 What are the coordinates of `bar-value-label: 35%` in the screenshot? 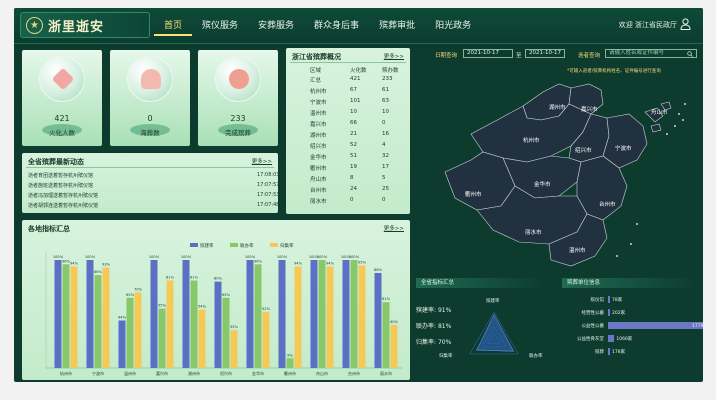 It's located at (234, 327).